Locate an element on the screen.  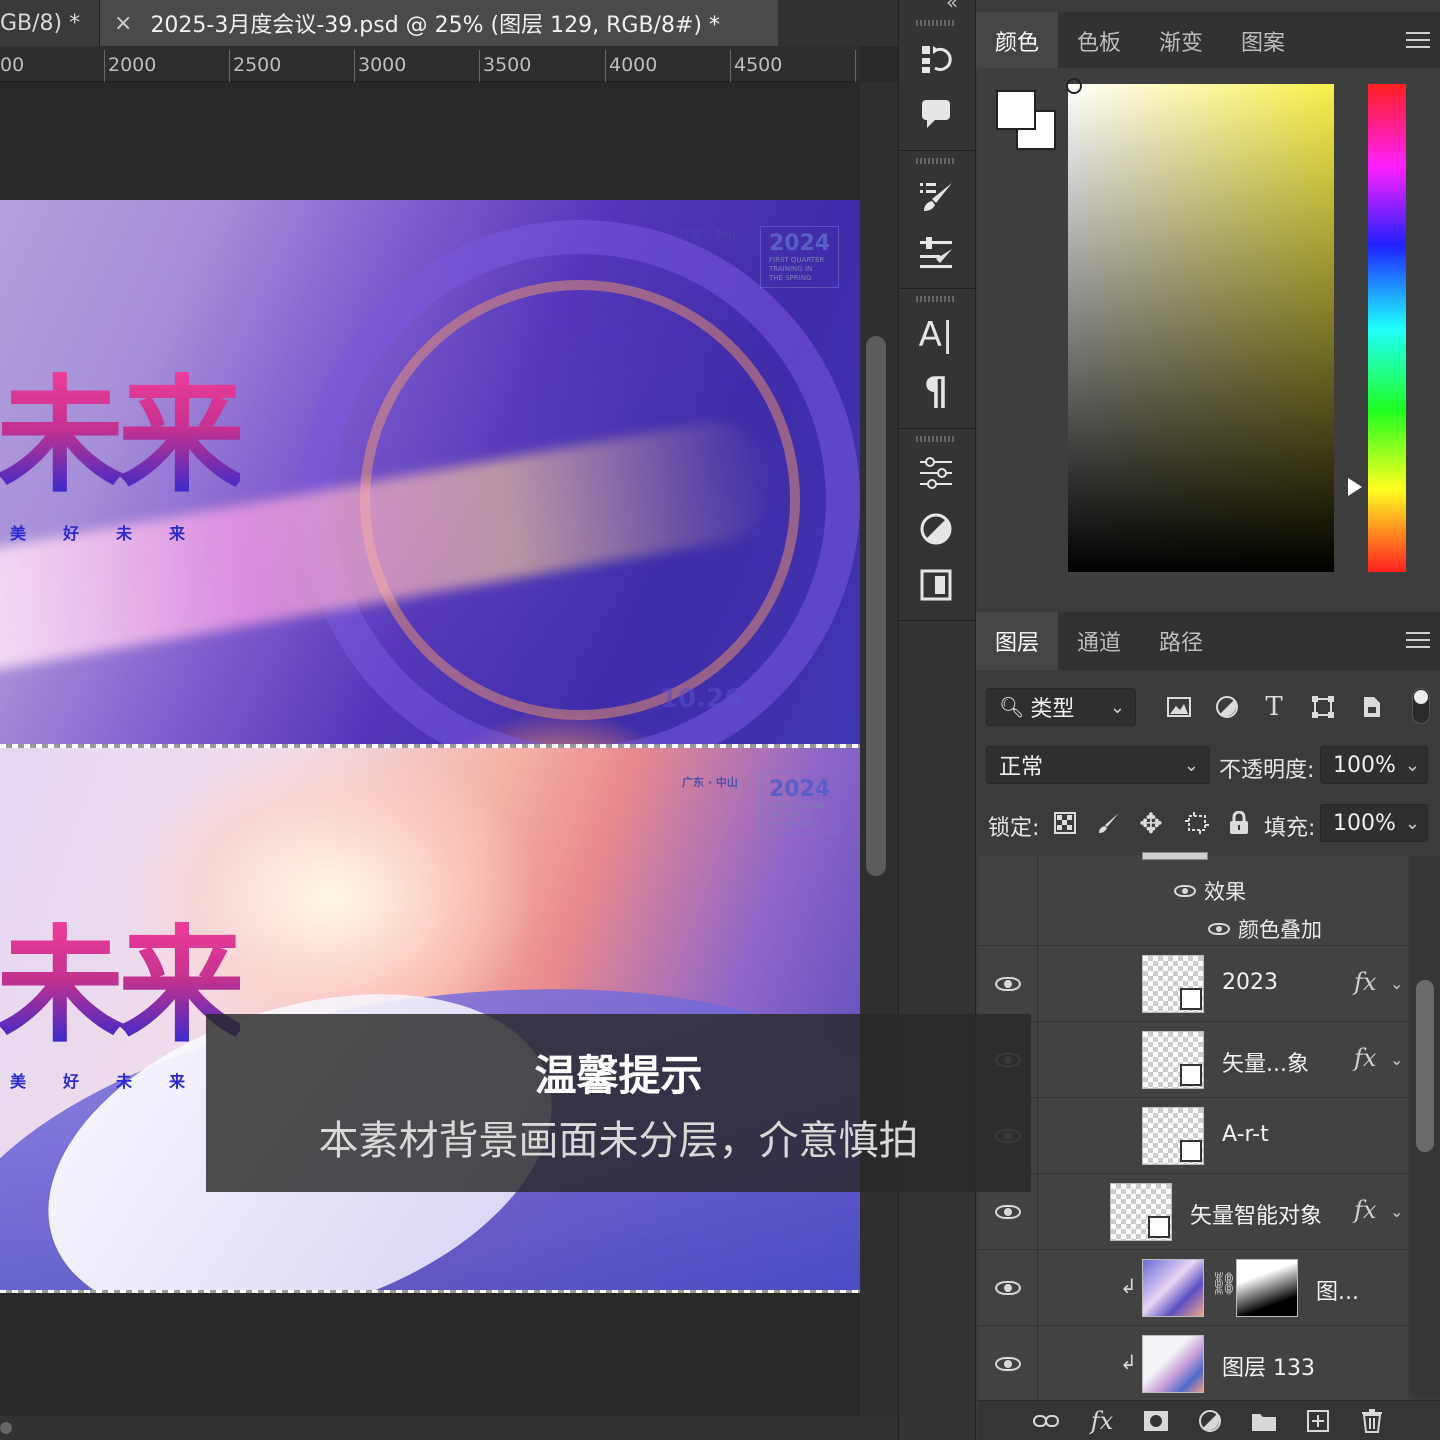
close-icon: × is located at coordinates (123, 23).